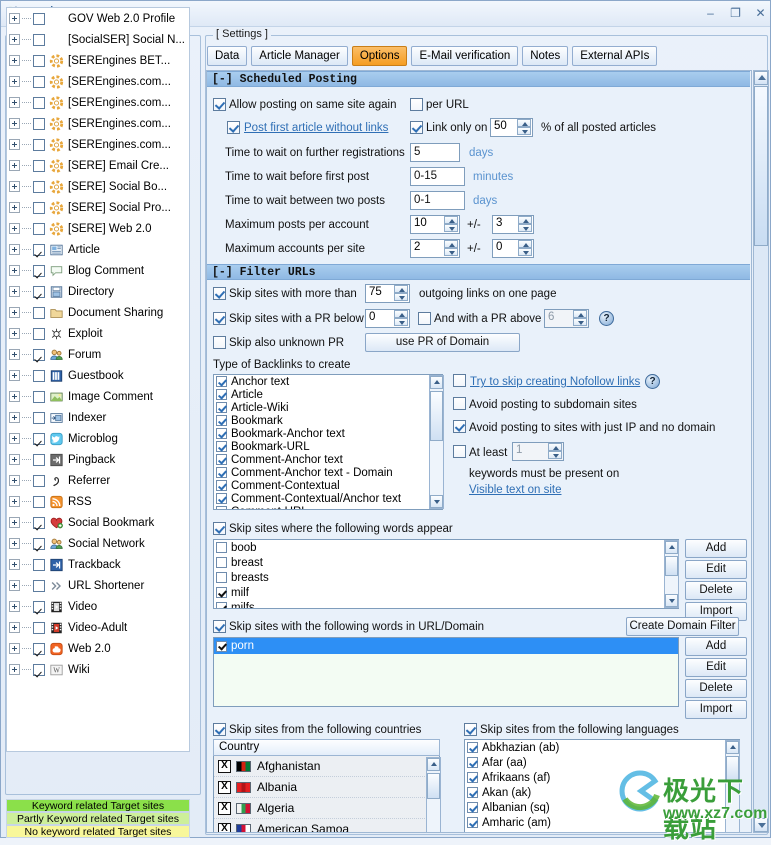 The width and height of the screenshot is (771, 845). I want to click on tree-item: Referrer, so click(98, 480).